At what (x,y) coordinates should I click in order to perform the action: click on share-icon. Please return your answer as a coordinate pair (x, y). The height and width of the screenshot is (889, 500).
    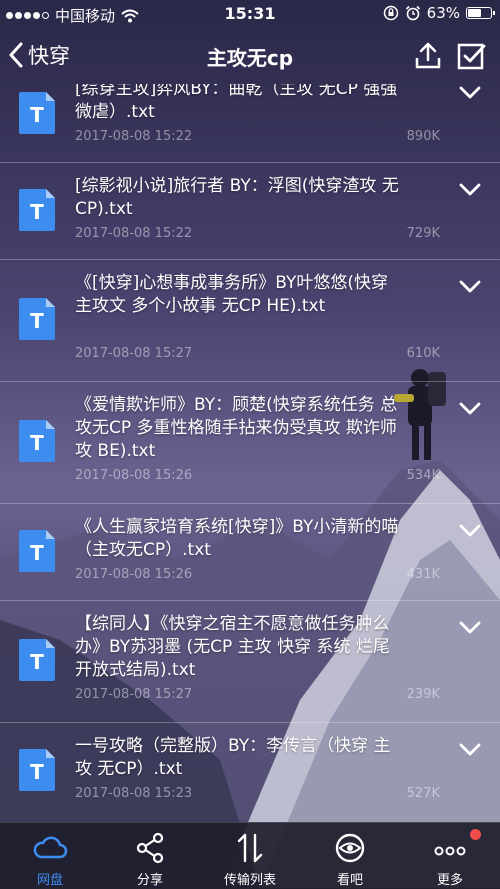
    Looking at the image, I should click on (150, 848).